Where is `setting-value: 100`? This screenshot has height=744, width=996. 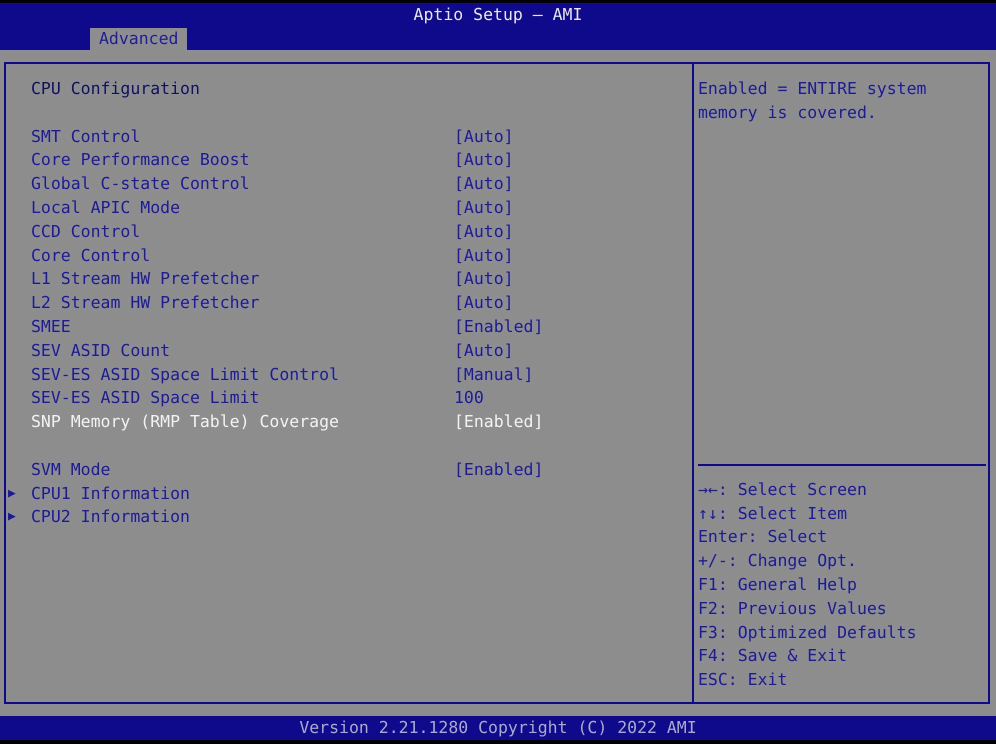
setting-value: 100 is located at coordinates (469, 398).